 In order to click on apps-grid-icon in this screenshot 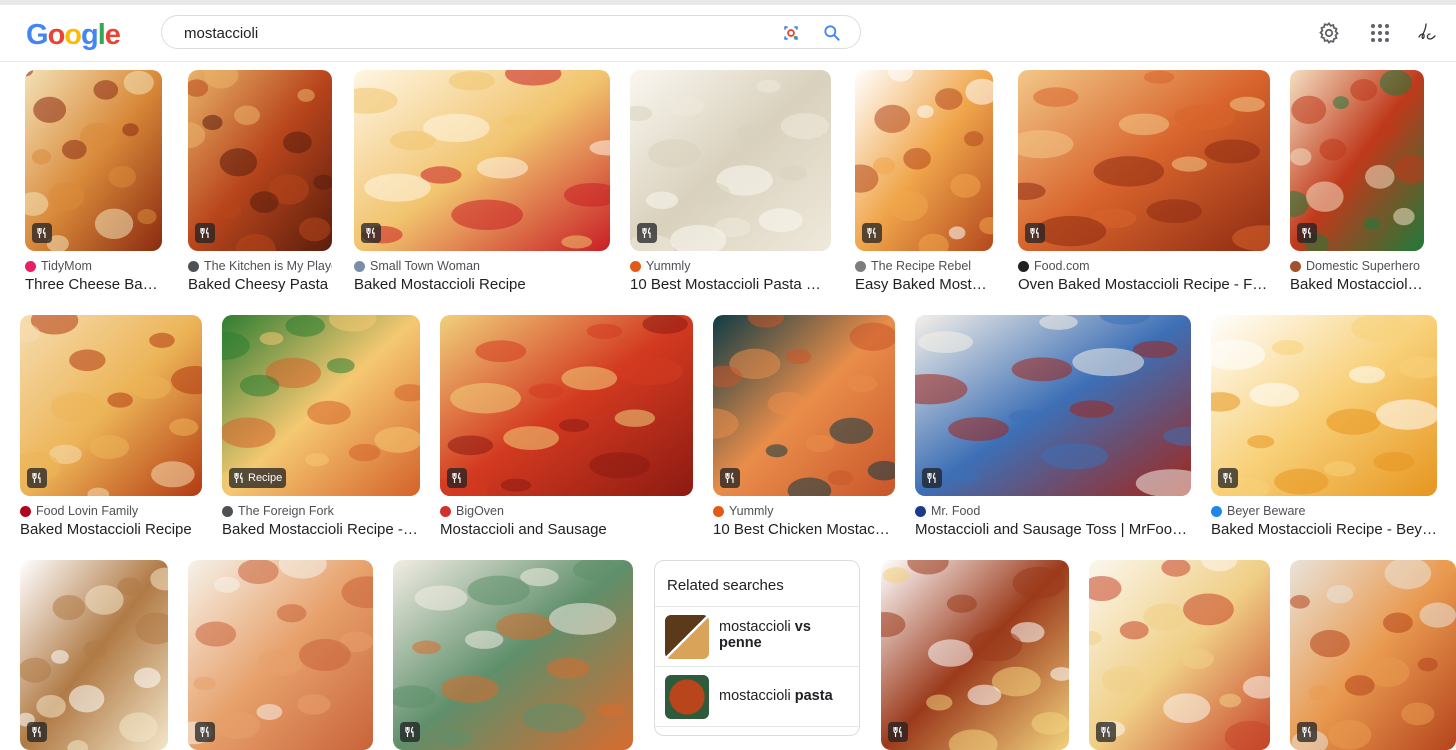, I will do `click(1380, 33)`.